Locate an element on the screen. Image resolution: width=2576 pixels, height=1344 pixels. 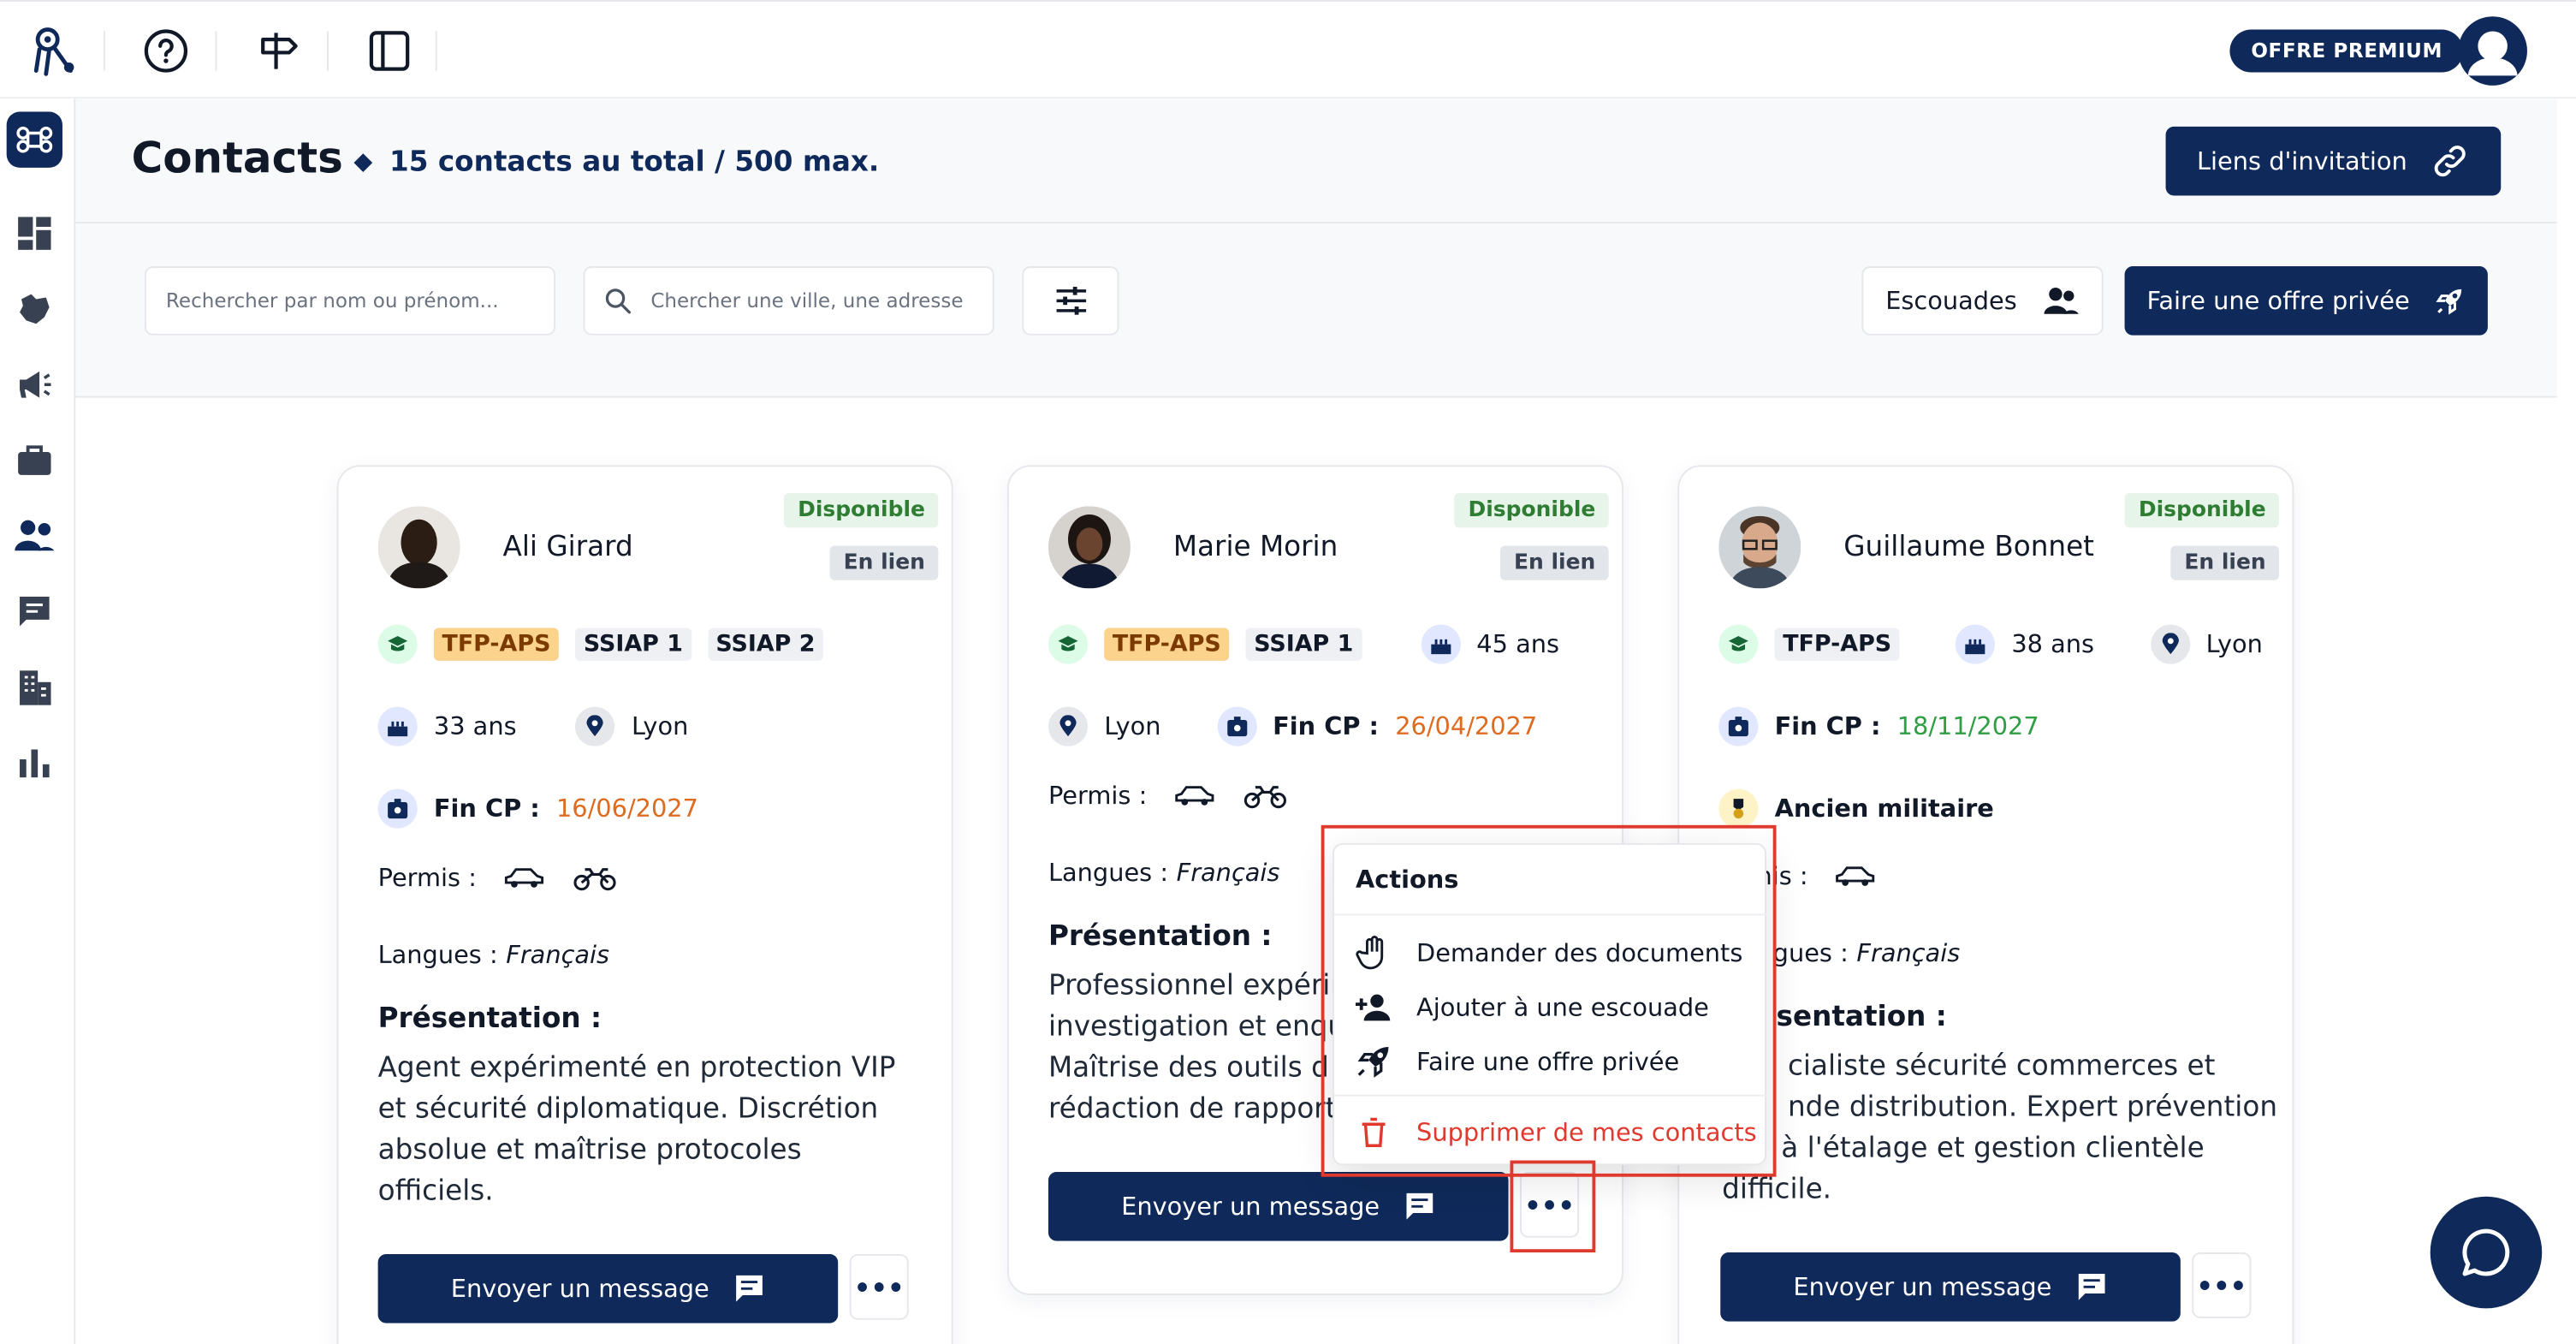
building-icon is located at coordinates (34, 687).